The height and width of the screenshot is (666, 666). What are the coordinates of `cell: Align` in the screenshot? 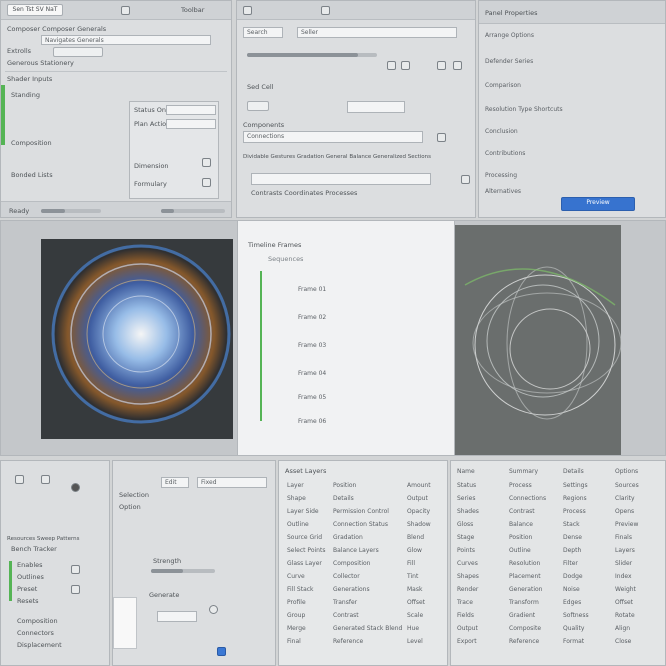 It's located at (623, 628).